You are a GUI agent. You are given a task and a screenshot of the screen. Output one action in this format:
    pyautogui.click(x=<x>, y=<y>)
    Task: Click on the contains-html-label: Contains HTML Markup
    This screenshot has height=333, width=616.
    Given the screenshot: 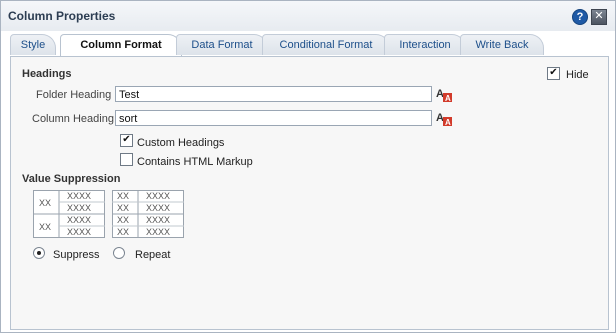 What is the action you would take?
    pyautogui.click(x=195, y=162)
    